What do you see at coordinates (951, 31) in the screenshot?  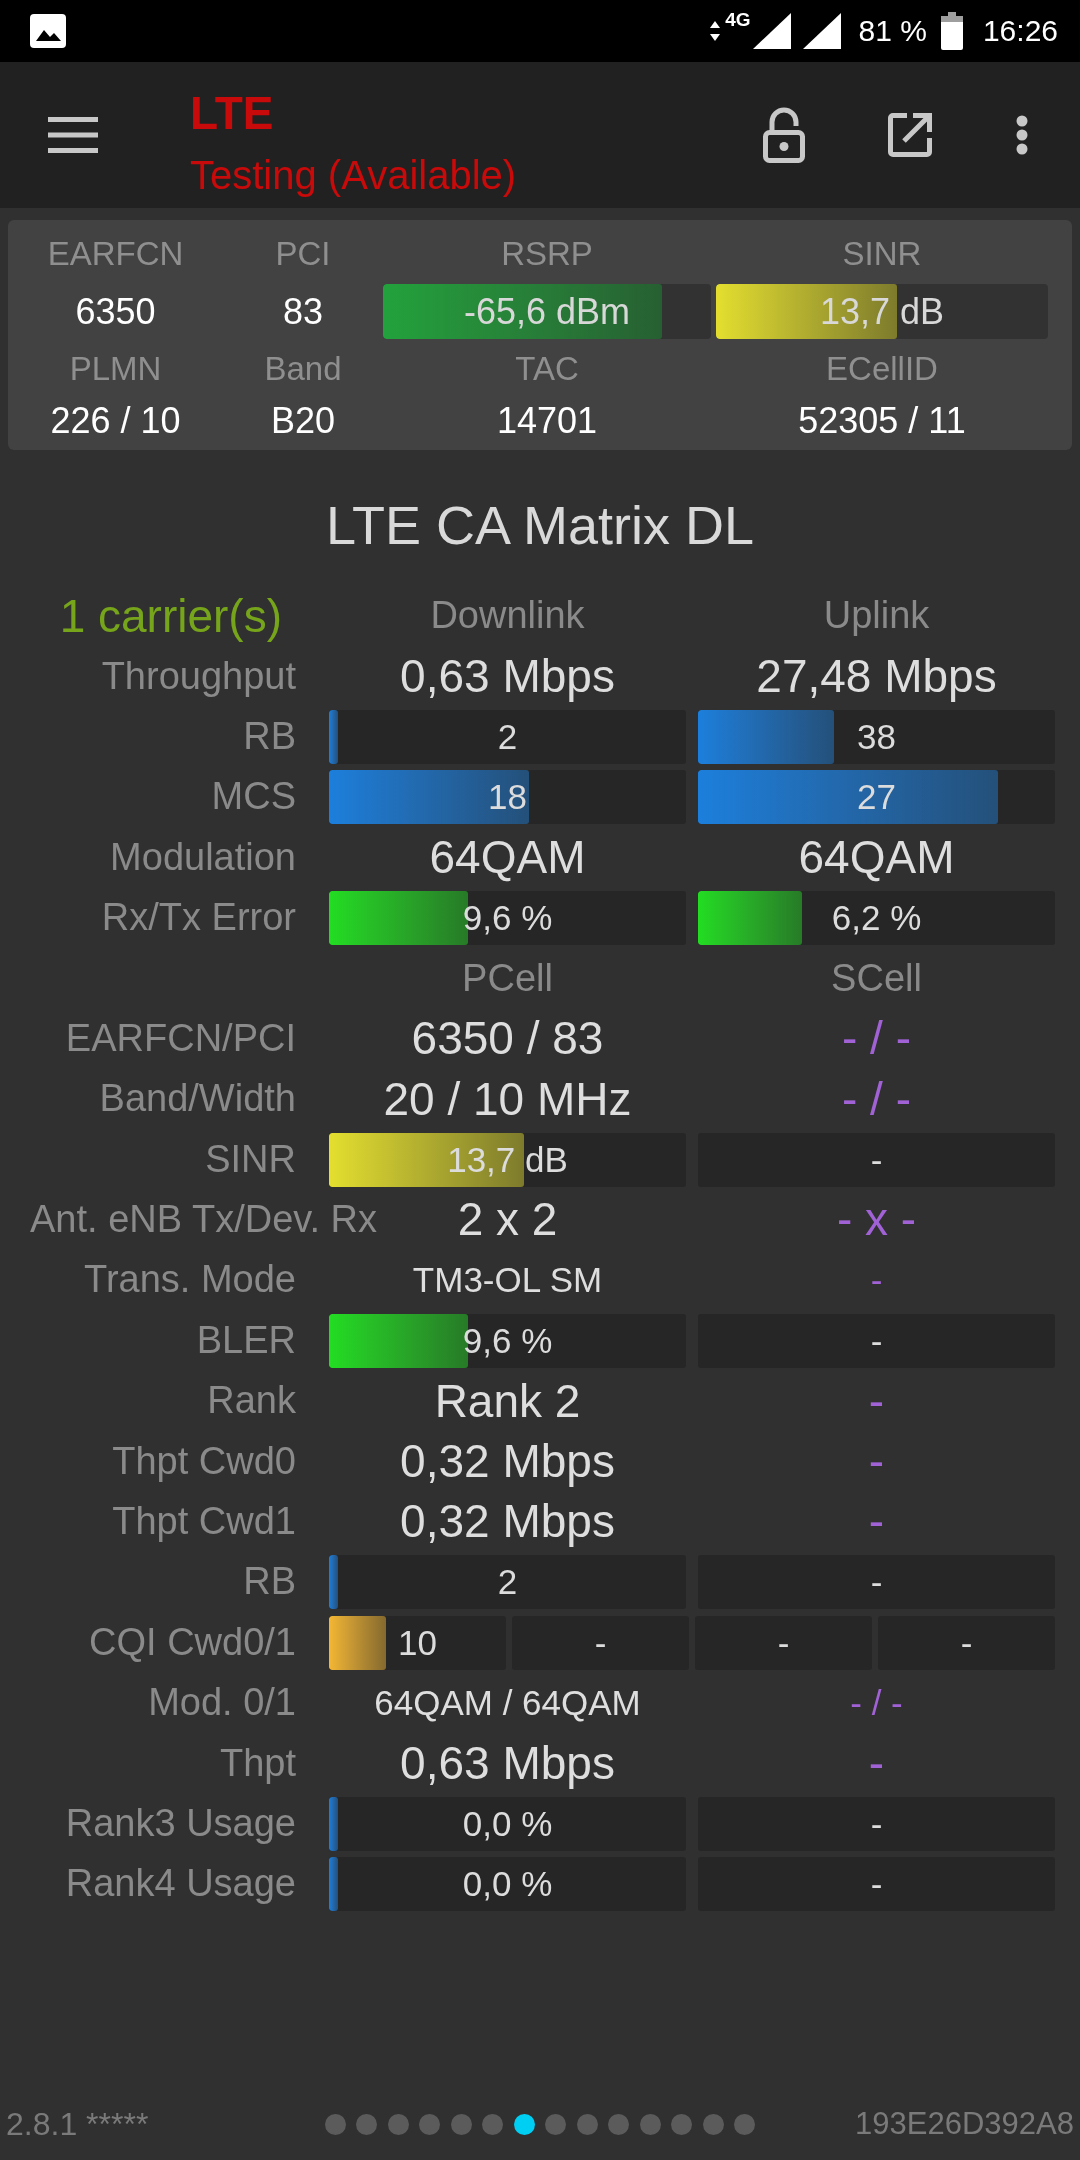 I see `battery-icon` at bounding box center [951, 31].